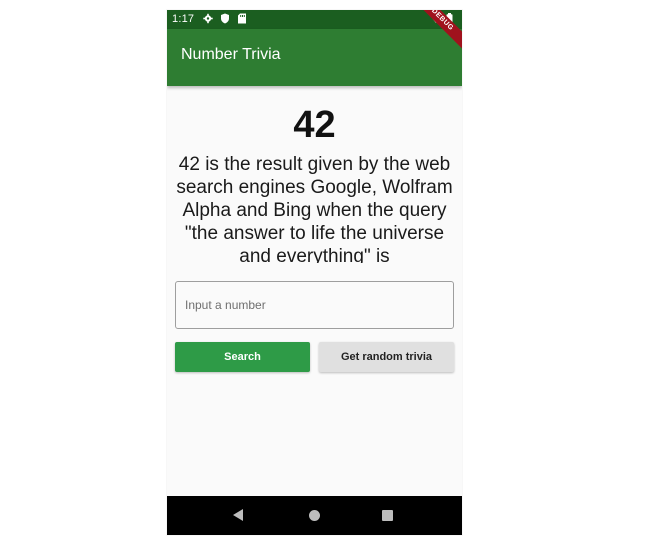 The image size is (668, 545). Describe the element at coordinates (208, 18) in the screenshot. I see `gear-icon` at that location.